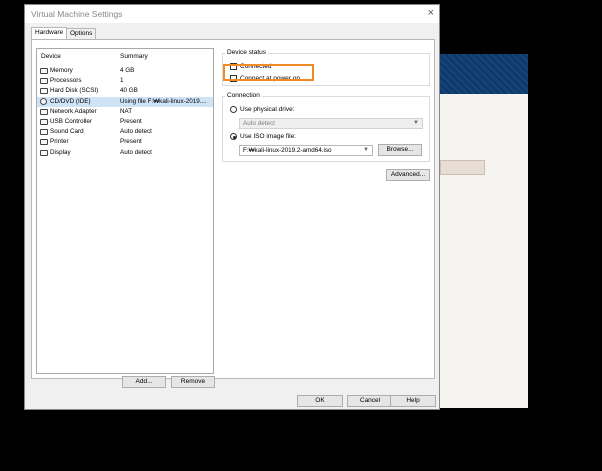 The image size is (602, 471). Describe the element at coordinates (59, 142) in the screenshot. I see `device-name: Printer` at that location.